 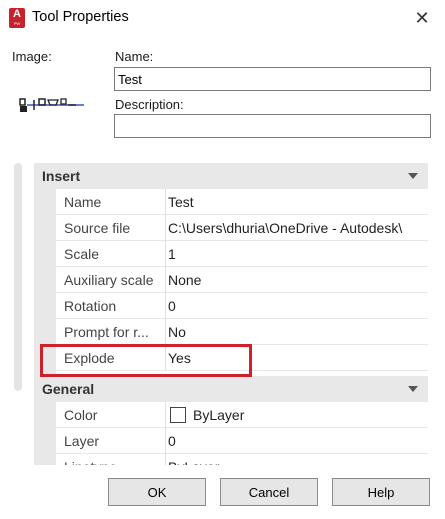 I want to click on property-label: Explode, so click(x=111, y=358).